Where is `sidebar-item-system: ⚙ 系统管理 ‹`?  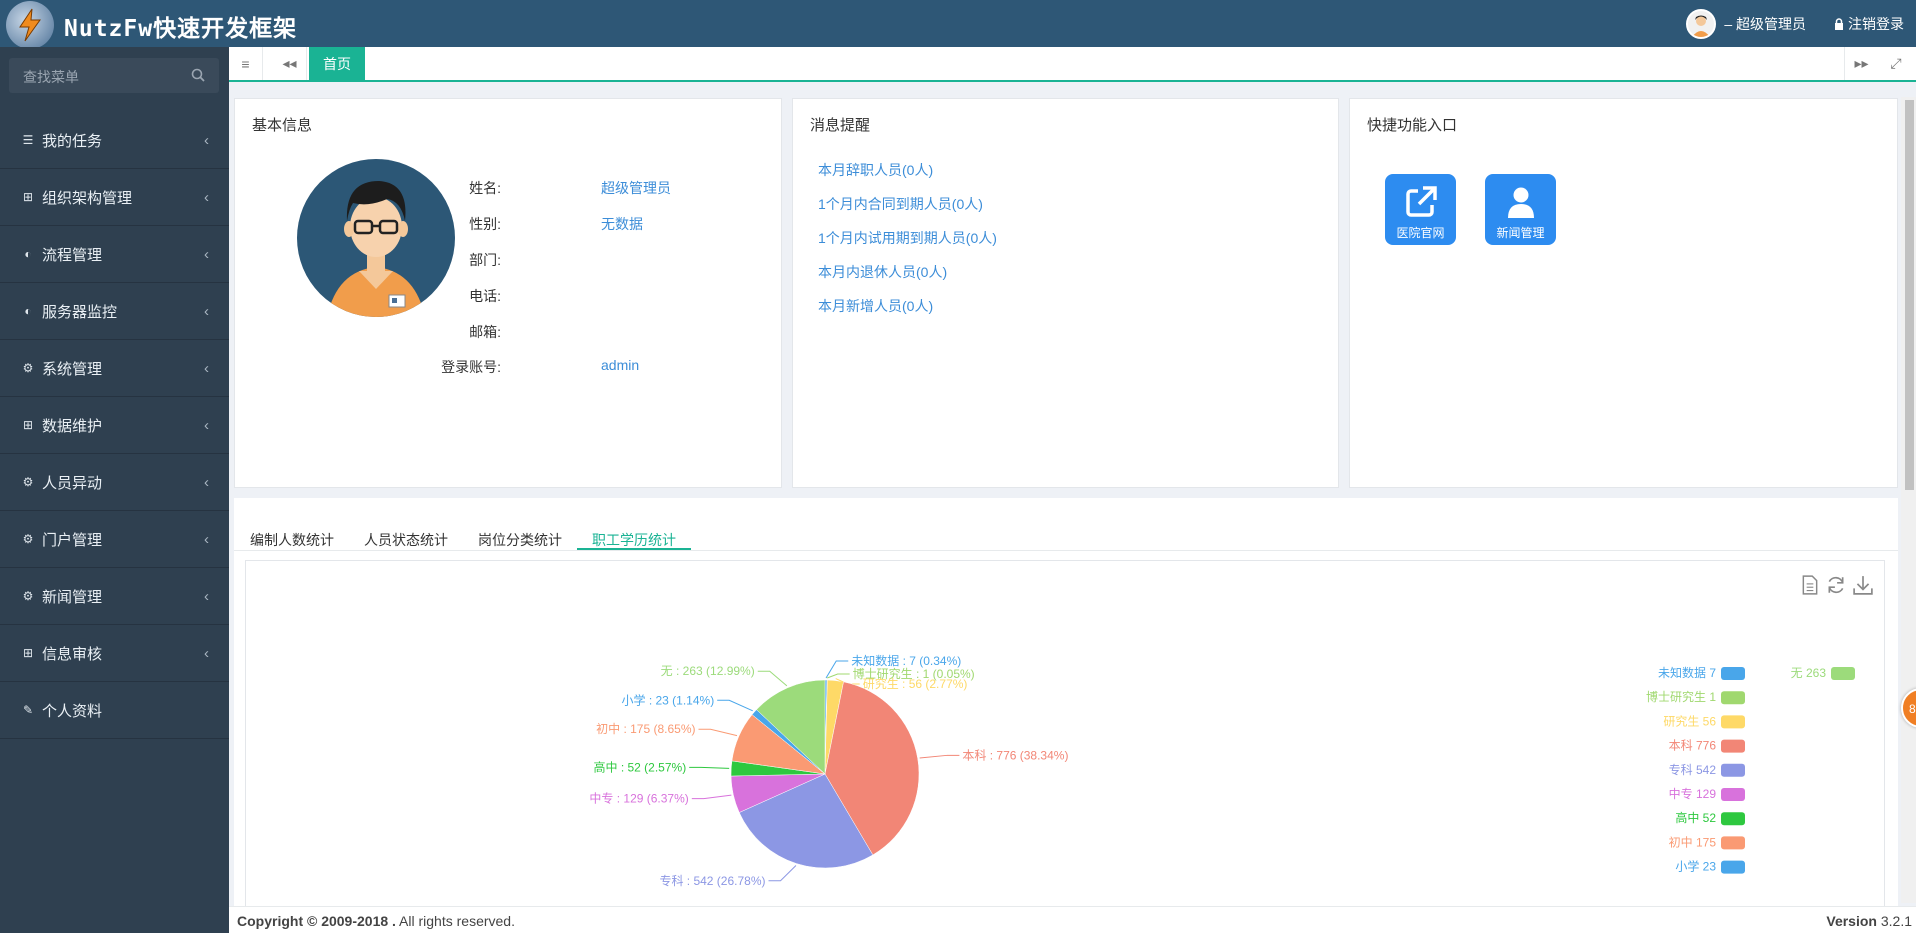 sidebar-item-system: ⚙ 系统管理 ‹ is located at coordinates (114, 368).